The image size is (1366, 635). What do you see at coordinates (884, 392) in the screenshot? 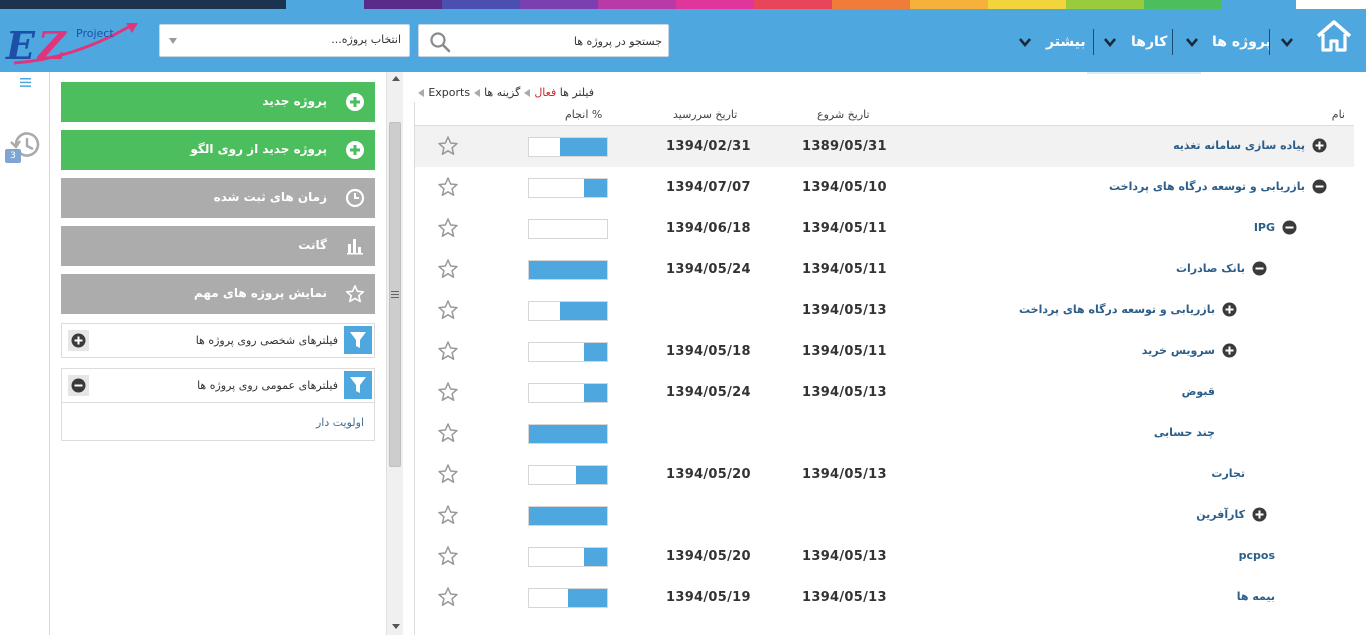
I see `table-row: قبوض 1394/05/13 1394/05/24` at bounding box center [884, 392].